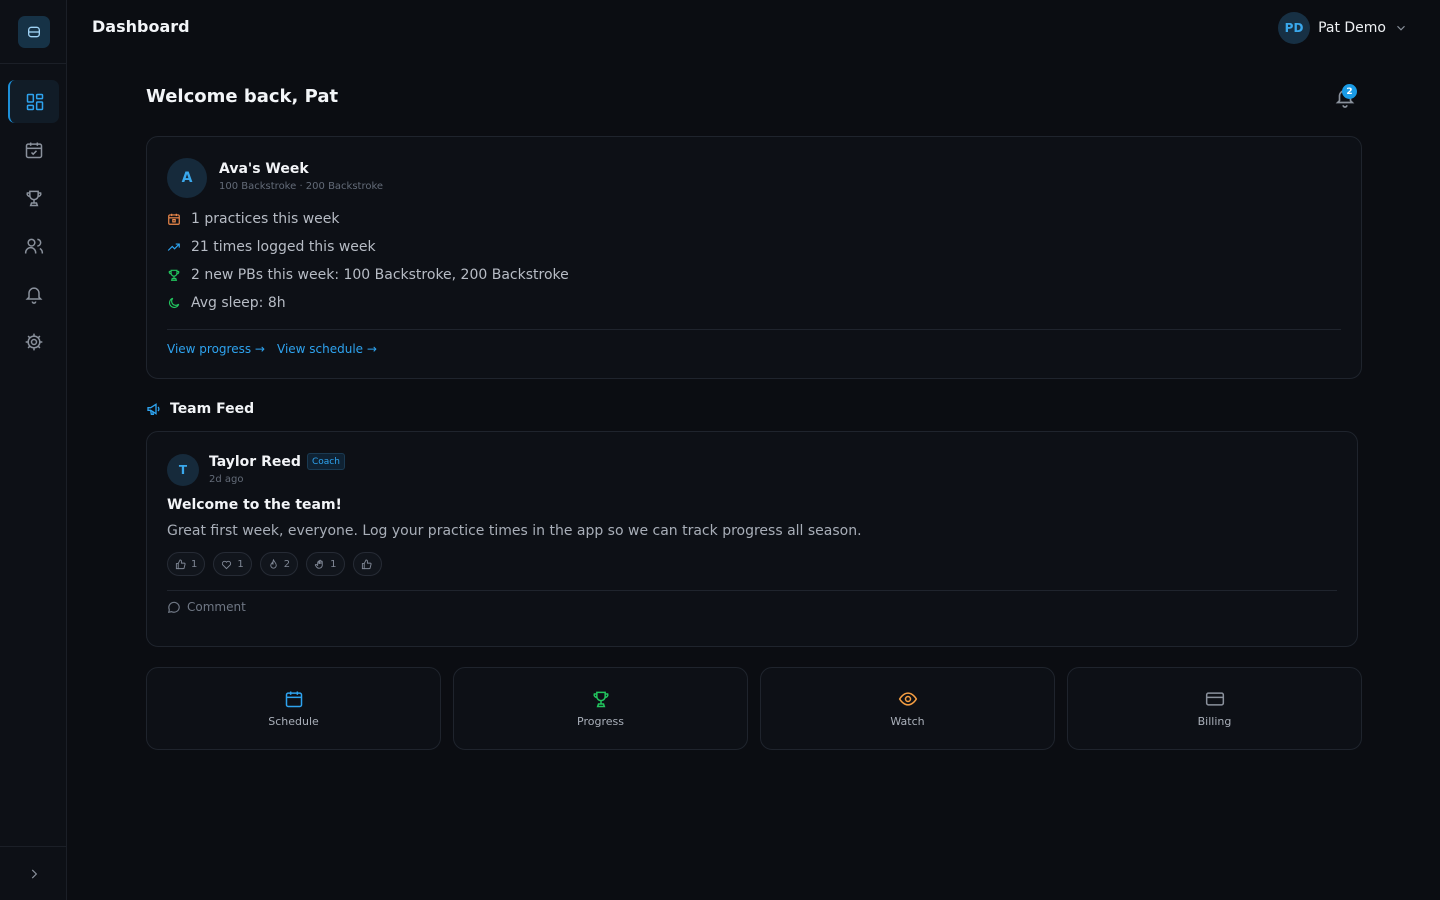 Image resolution: width=1440 pixels, height=900 pixels. What do you see at coordinates (255, 462) in the screenshot?
I see `post-author: Taylor Reed` at bounding box center [255, 462].